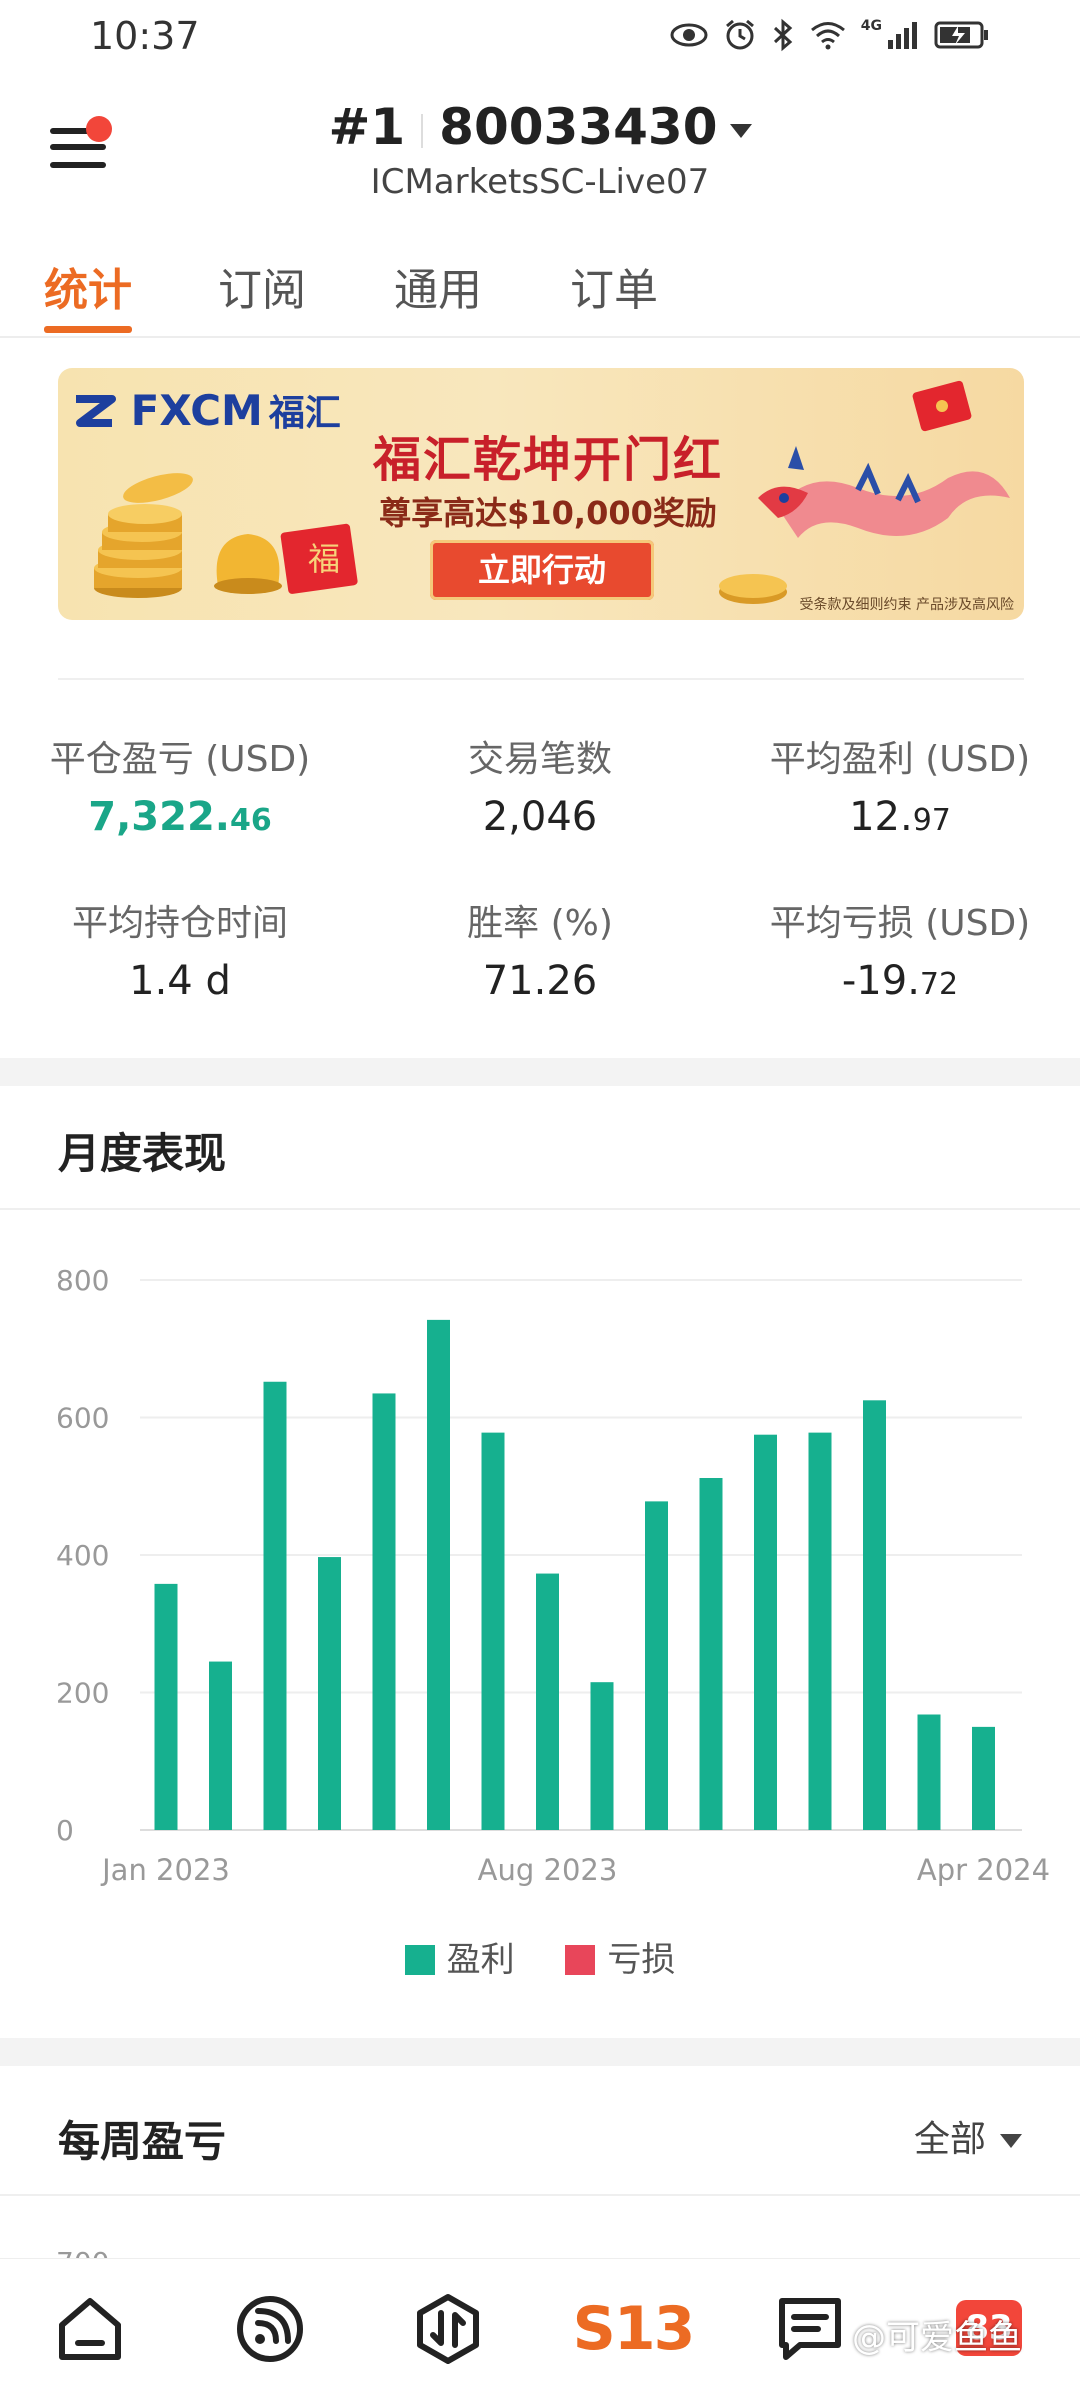 The height and width of the screenshot is (2401, 1080). I want to click on stat-value-decimals: 97, so click(931, 820).